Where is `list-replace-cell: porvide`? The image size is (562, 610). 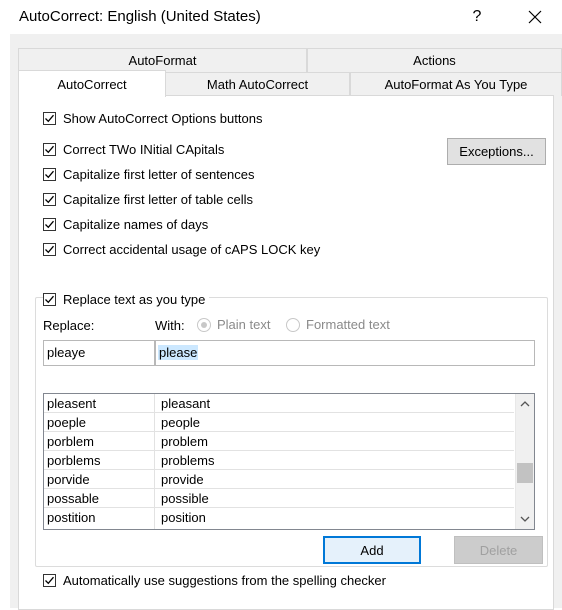 list-replace-cell: porvide is located at coordinates (68, 479).